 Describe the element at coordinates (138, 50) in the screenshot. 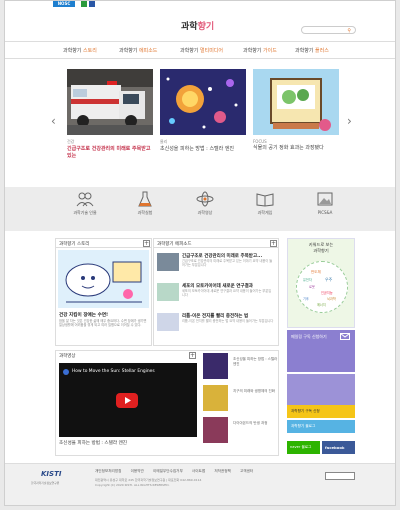

I see `nav-episode: 과학향기 에피소드` at that location.